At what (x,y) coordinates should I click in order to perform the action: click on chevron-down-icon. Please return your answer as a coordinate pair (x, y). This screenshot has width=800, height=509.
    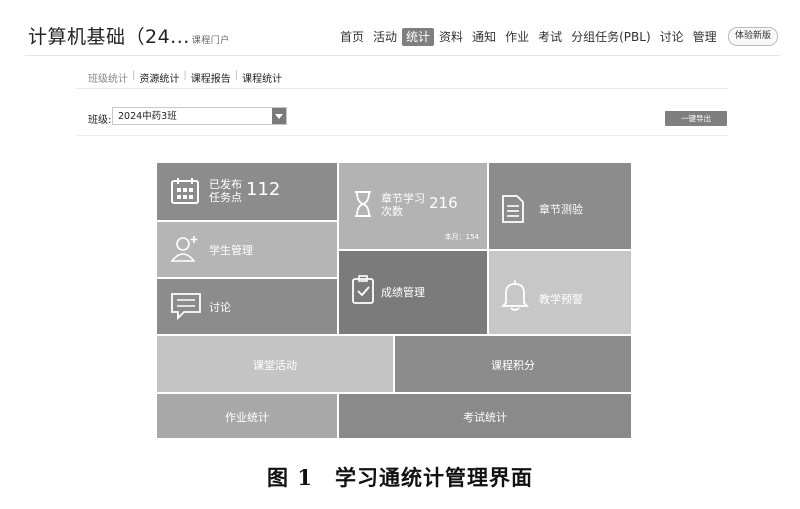
    Looking at the image, I should click on (279, 116).